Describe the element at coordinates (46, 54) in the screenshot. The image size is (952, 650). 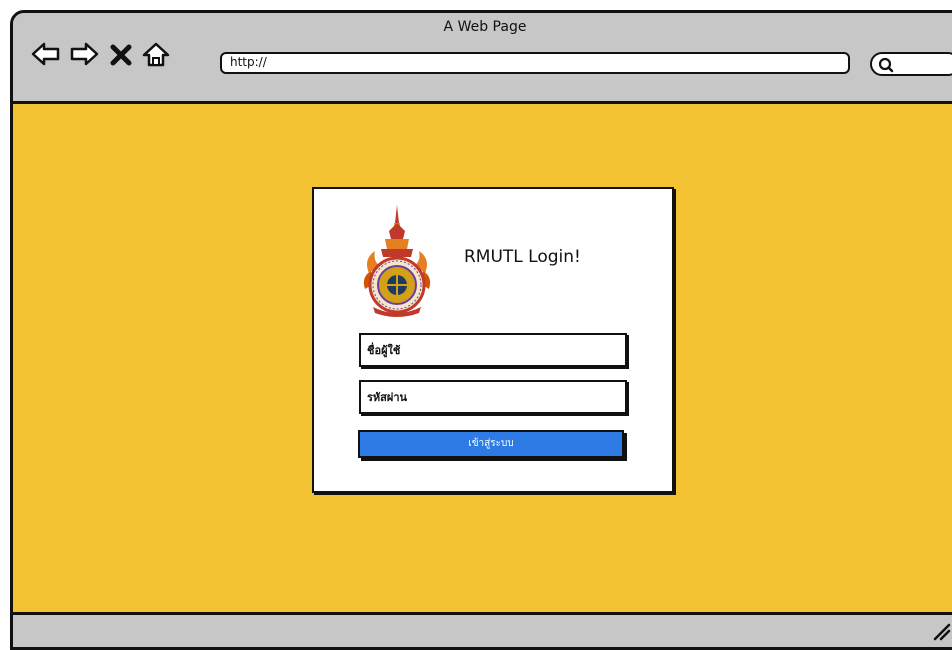
I see `back-arrow-icon` at that location.